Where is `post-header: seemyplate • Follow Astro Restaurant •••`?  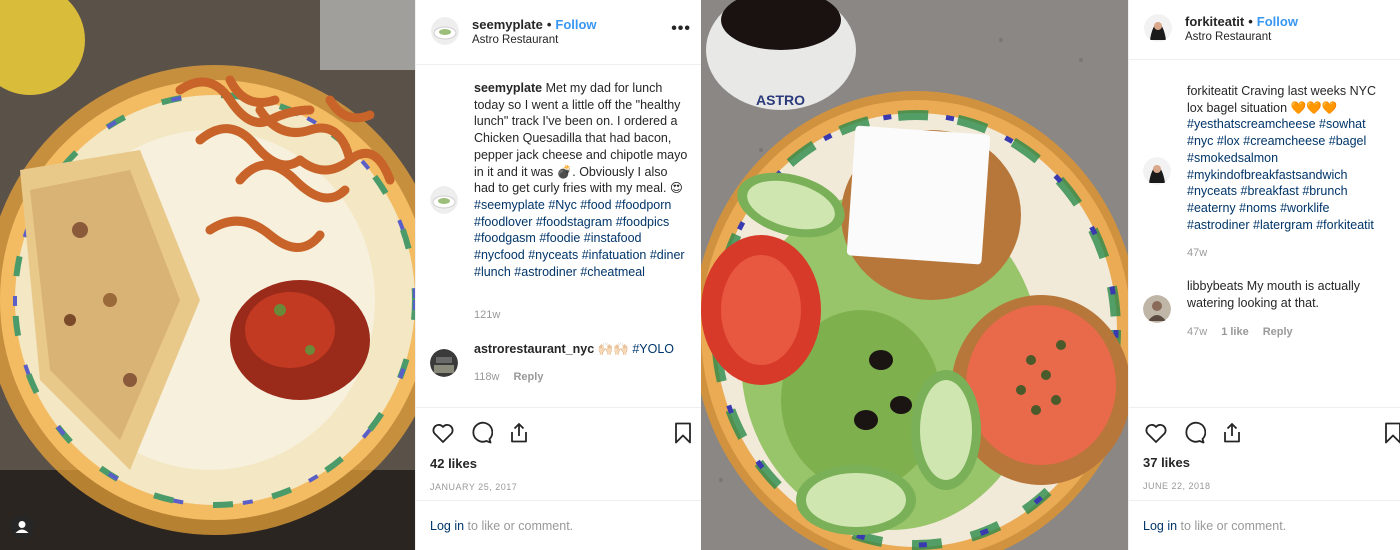 post-header: seemyplate • Follow Astro Restaurant ••• is located at coordinates (558, 32).